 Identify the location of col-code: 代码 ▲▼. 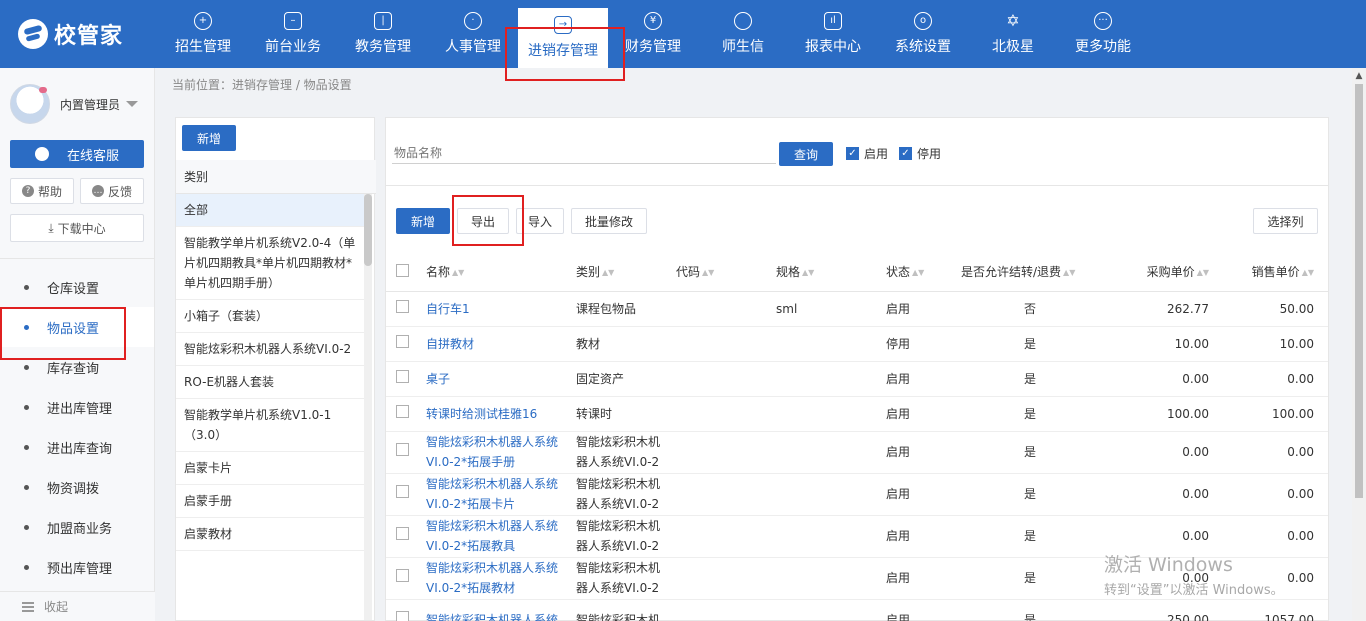
(720, 272).